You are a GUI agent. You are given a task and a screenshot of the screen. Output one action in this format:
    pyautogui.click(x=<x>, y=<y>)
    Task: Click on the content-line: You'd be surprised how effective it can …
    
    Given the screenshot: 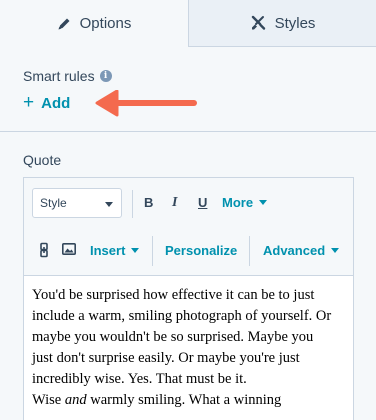 What is the action you would take?
    pyautogui.click(x=173, y=295)
    